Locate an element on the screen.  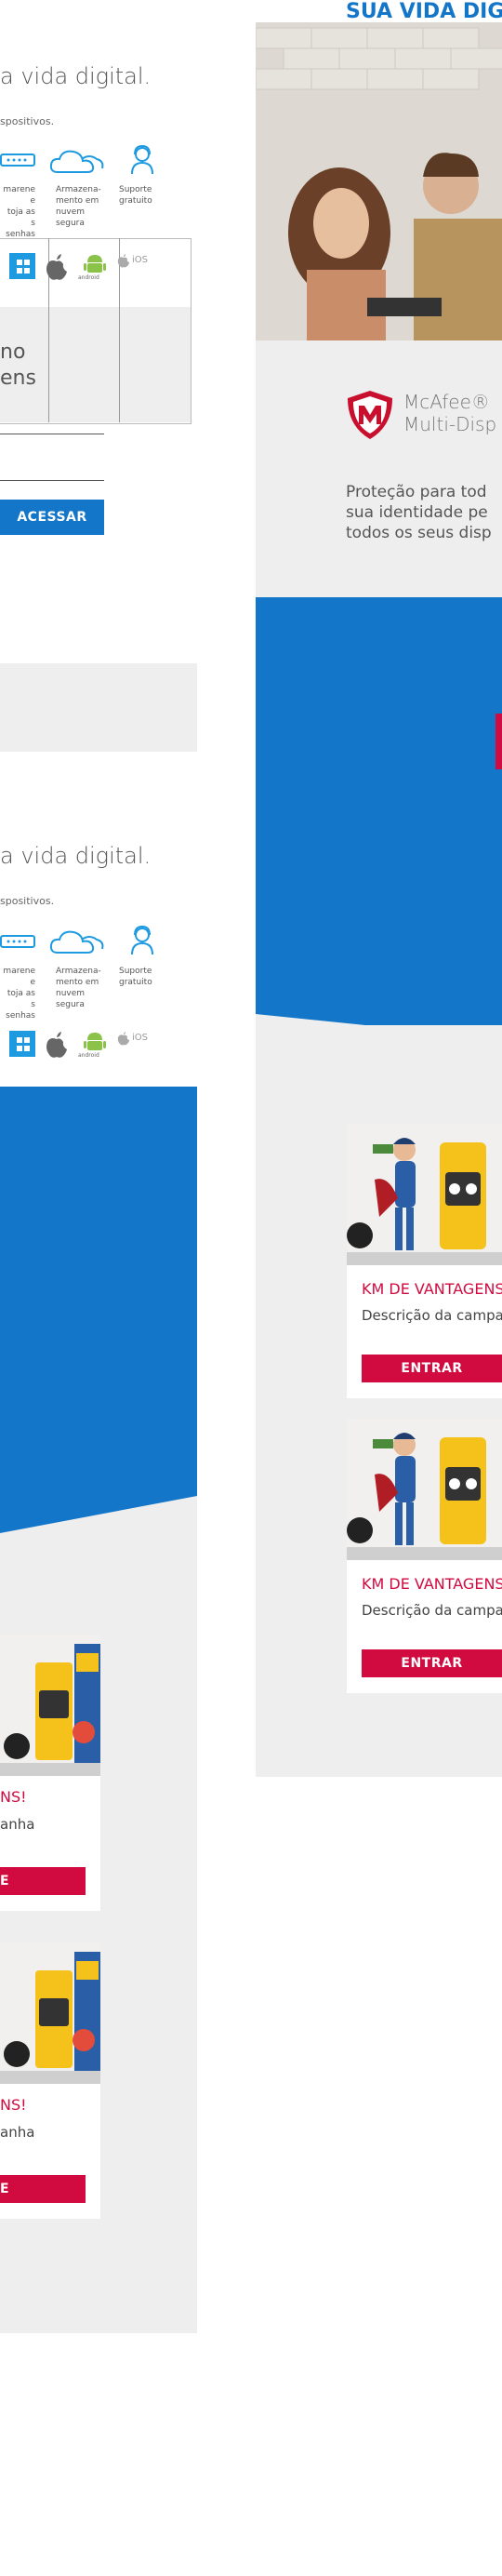
mcafee-logo-icon is located at coordinates (370, 417).